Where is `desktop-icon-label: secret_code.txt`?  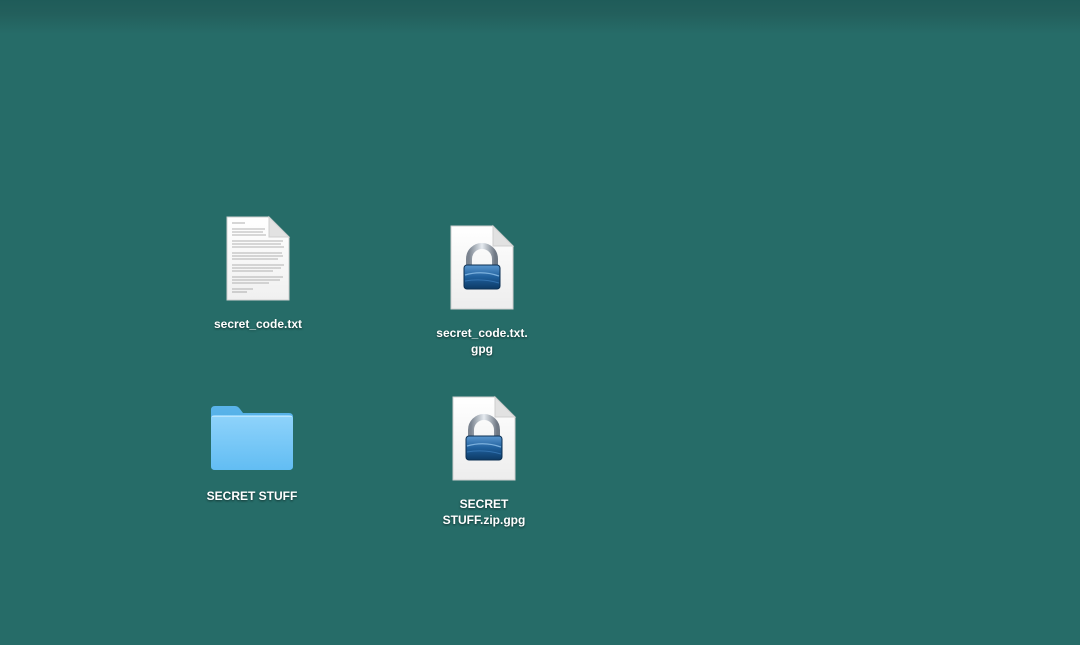 desktop-icon-label: secret_code.txt is located at coordinates (258, 324).